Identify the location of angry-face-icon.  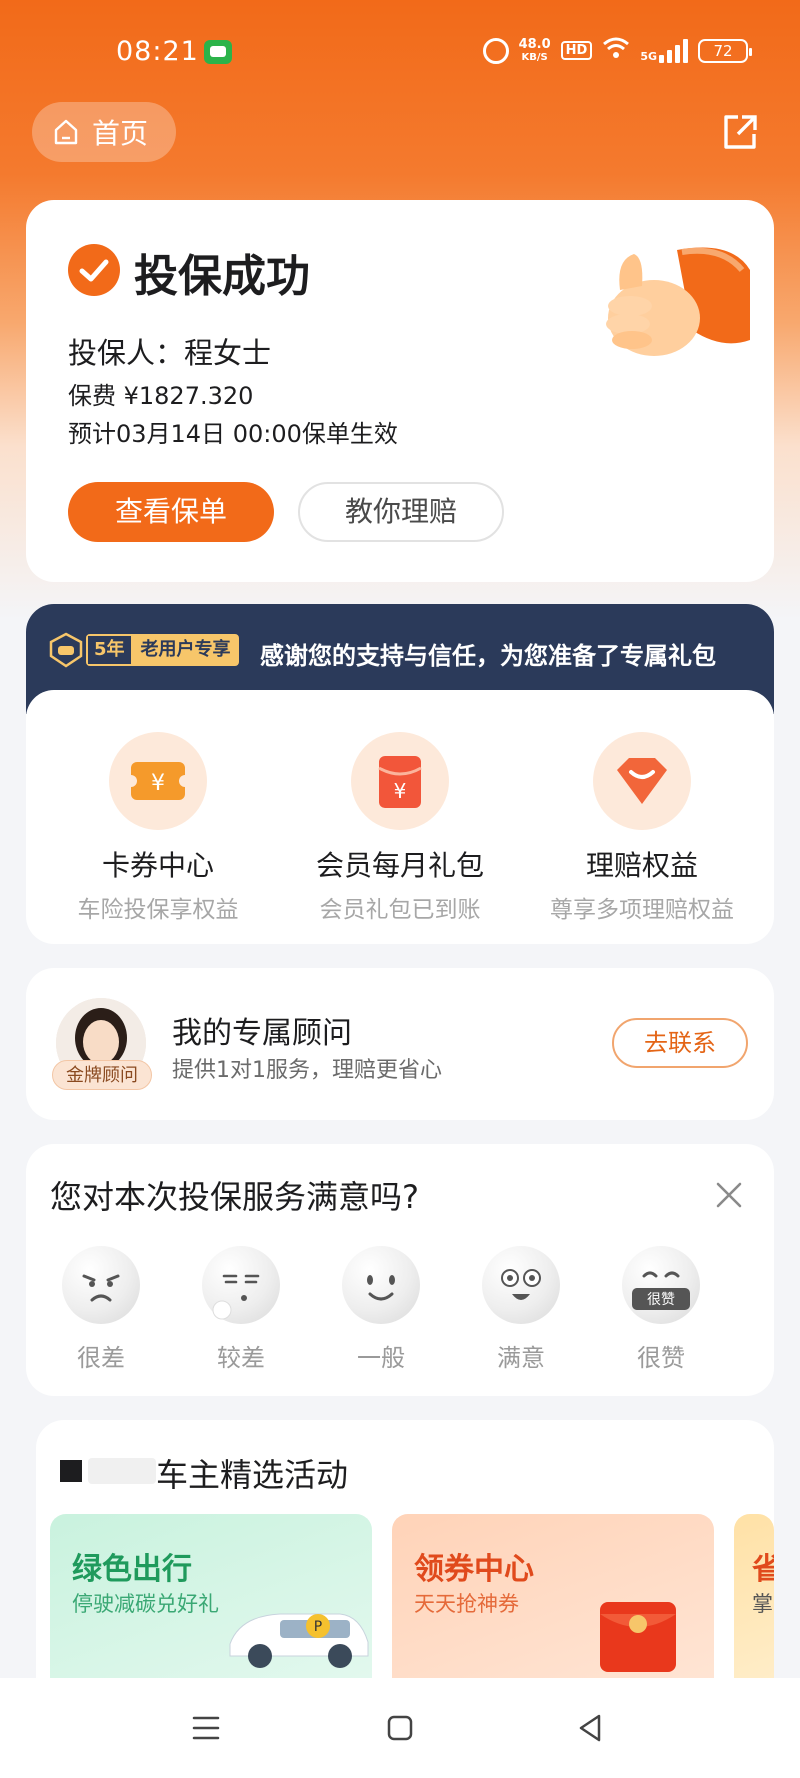
(101, 1285).